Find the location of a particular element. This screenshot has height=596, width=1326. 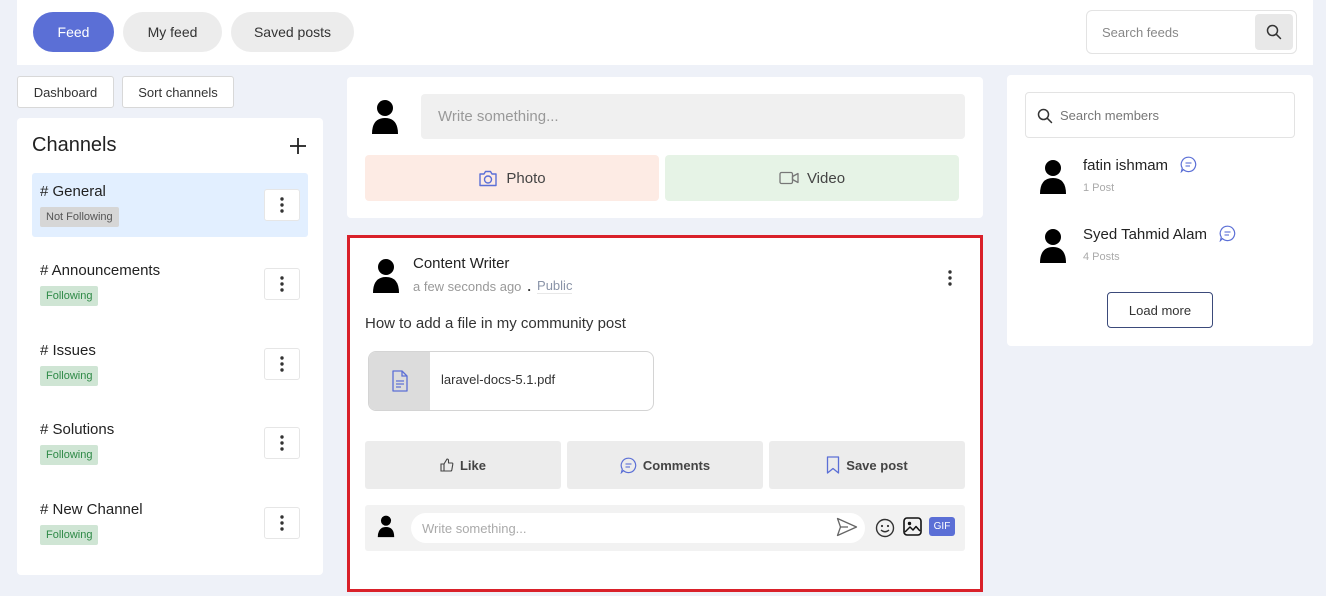

add-photo-button: Photo is located at coordinates (512, 178).